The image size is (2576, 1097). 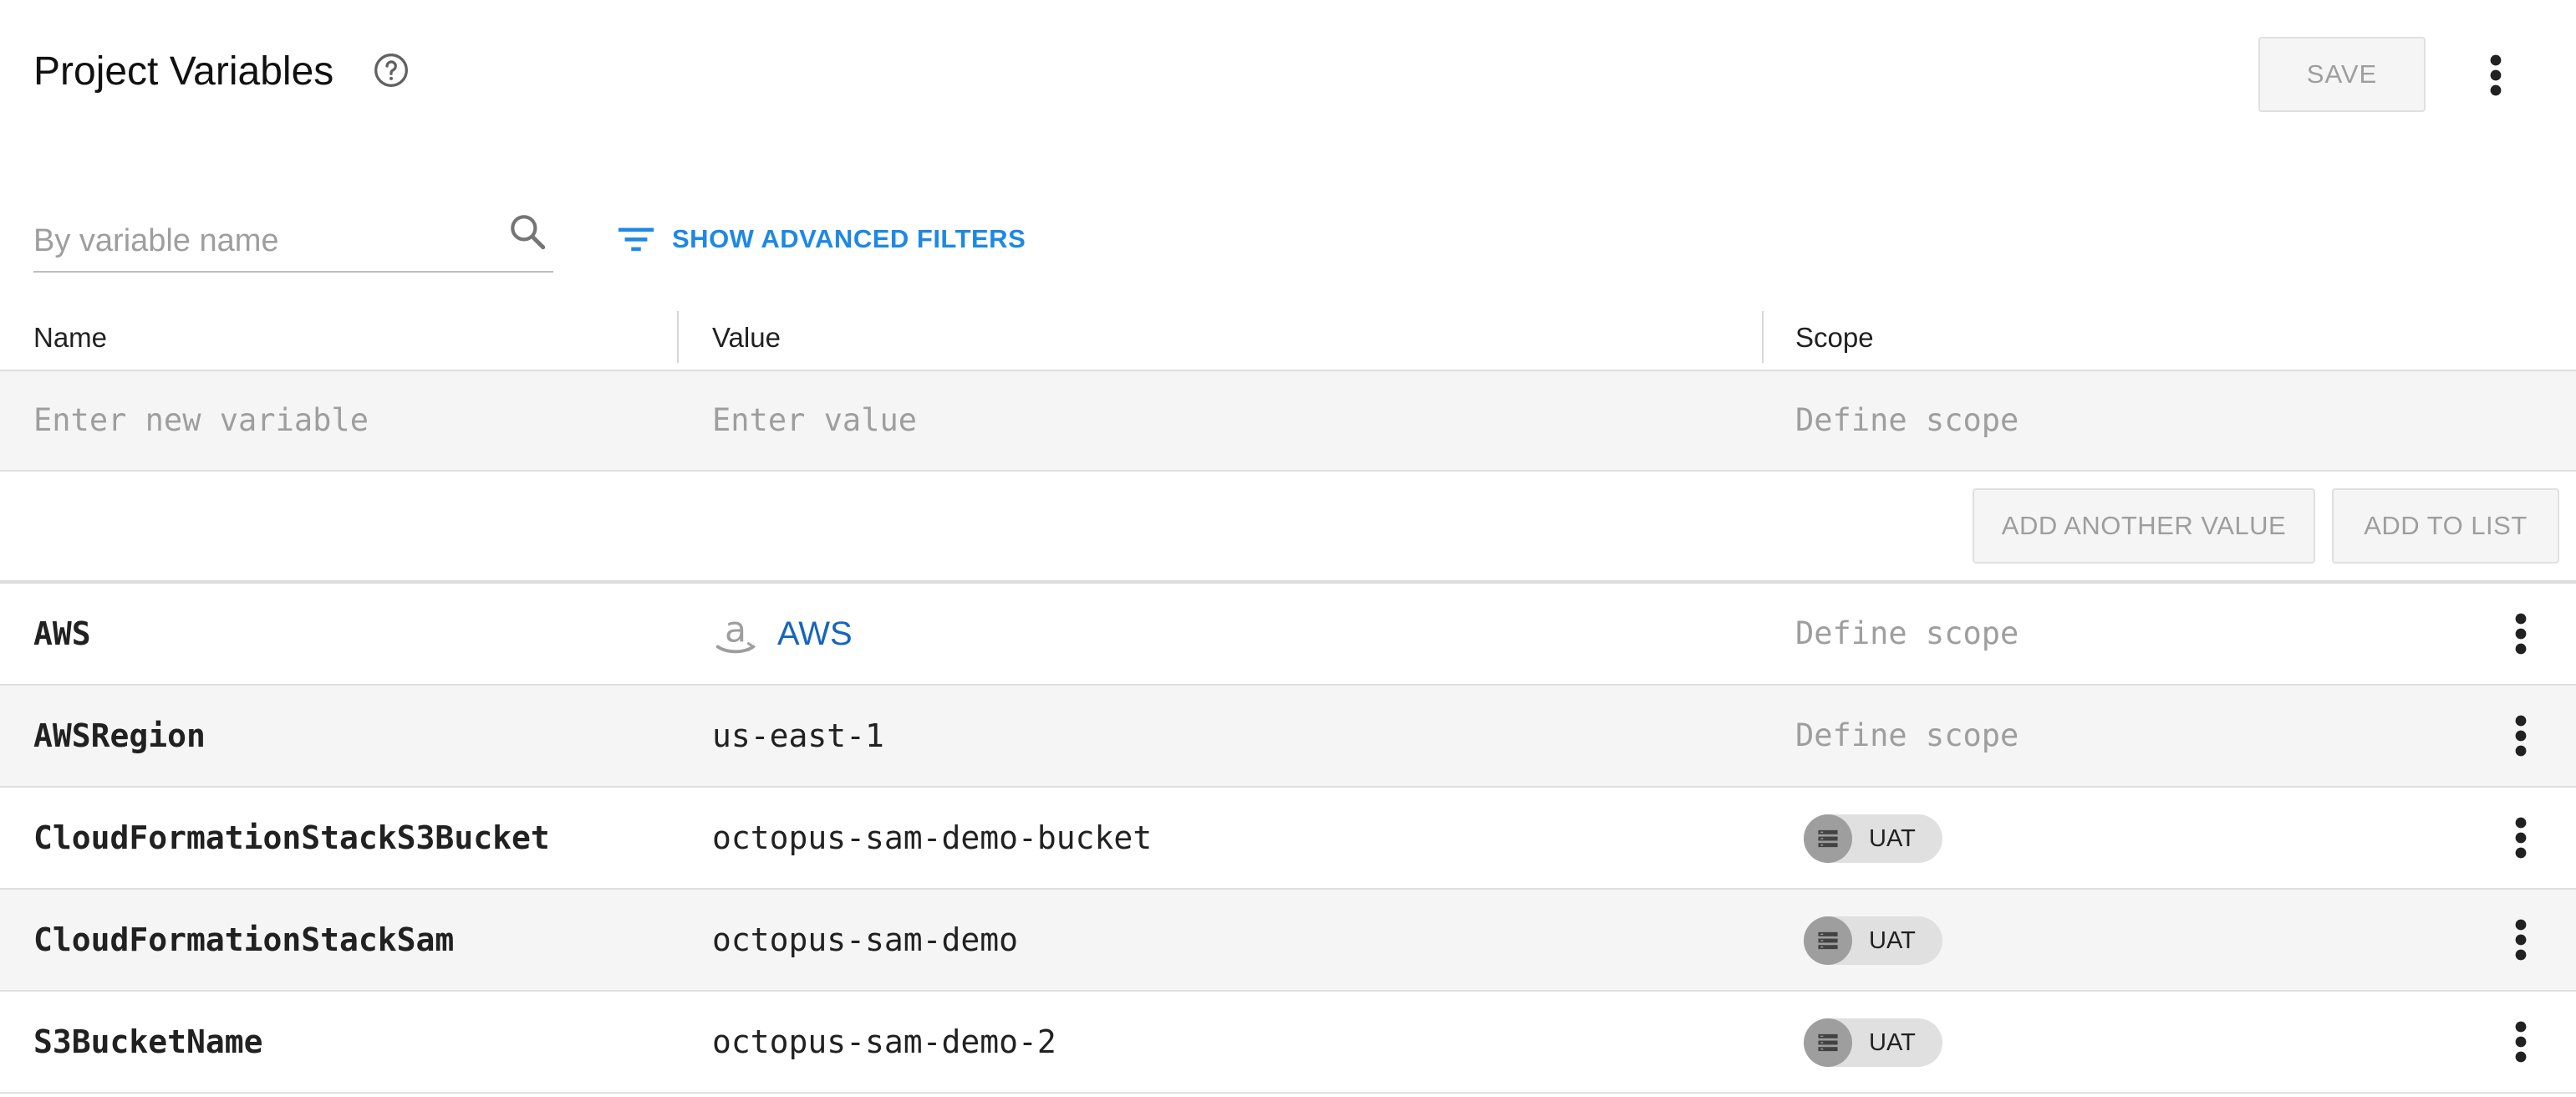 I want to click on new-variable-name-field: Enter new variable, so click(x=201, y=421).